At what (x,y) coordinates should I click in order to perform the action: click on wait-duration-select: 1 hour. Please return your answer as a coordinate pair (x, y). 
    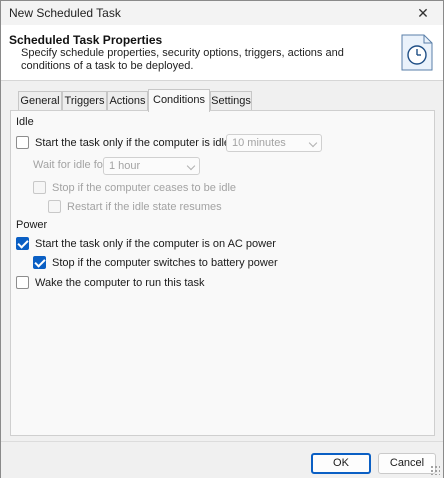
    Looking at the image, I should click on (151, 166).